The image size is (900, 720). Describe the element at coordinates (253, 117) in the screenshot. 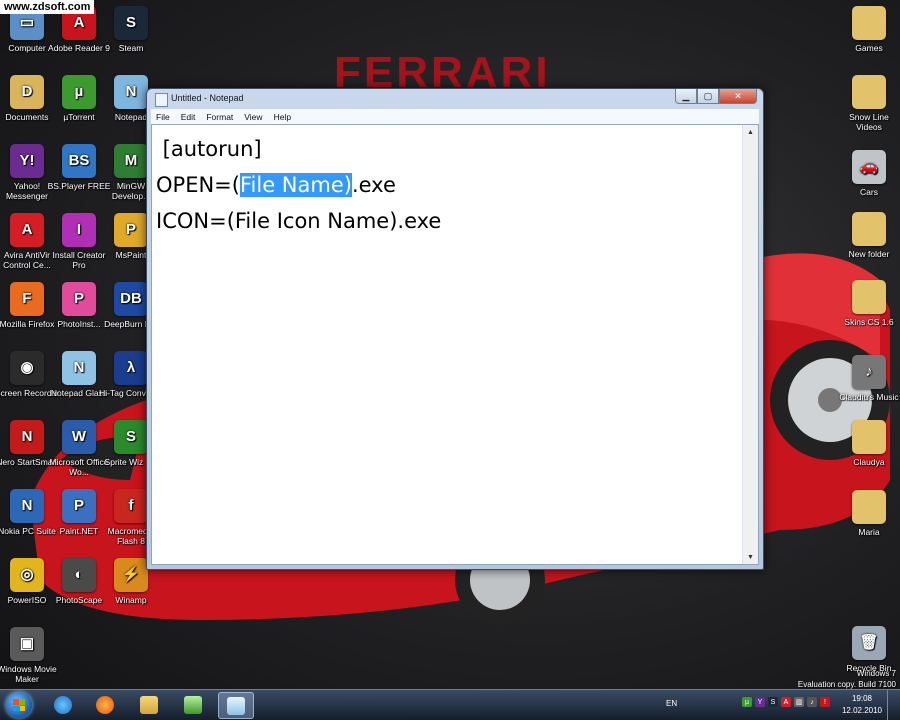

I see `menu-view: View` at that location.